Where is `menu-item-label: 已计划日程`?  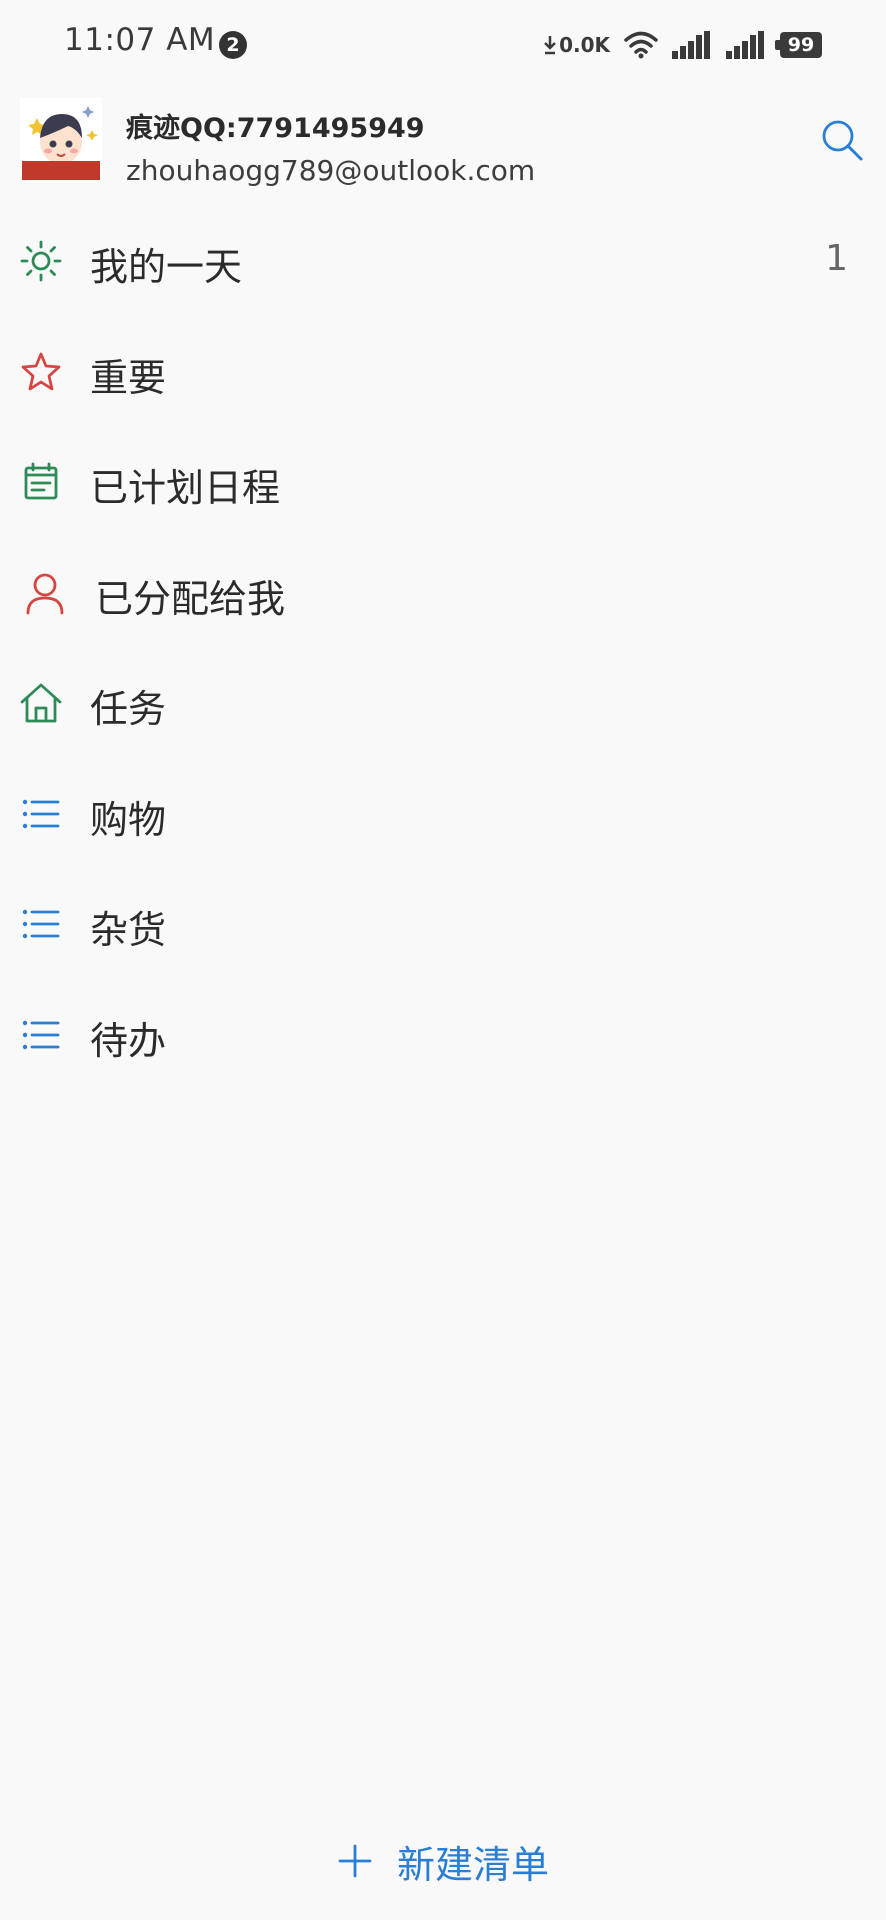 menu-item-label: 已计划日程 is located at coordinates (185, 488).